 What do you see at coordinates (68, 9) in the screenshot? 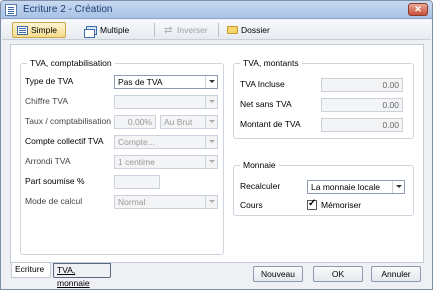
I see `window-title: Ecriture 2 - Création` at bounding box center [68, 9].